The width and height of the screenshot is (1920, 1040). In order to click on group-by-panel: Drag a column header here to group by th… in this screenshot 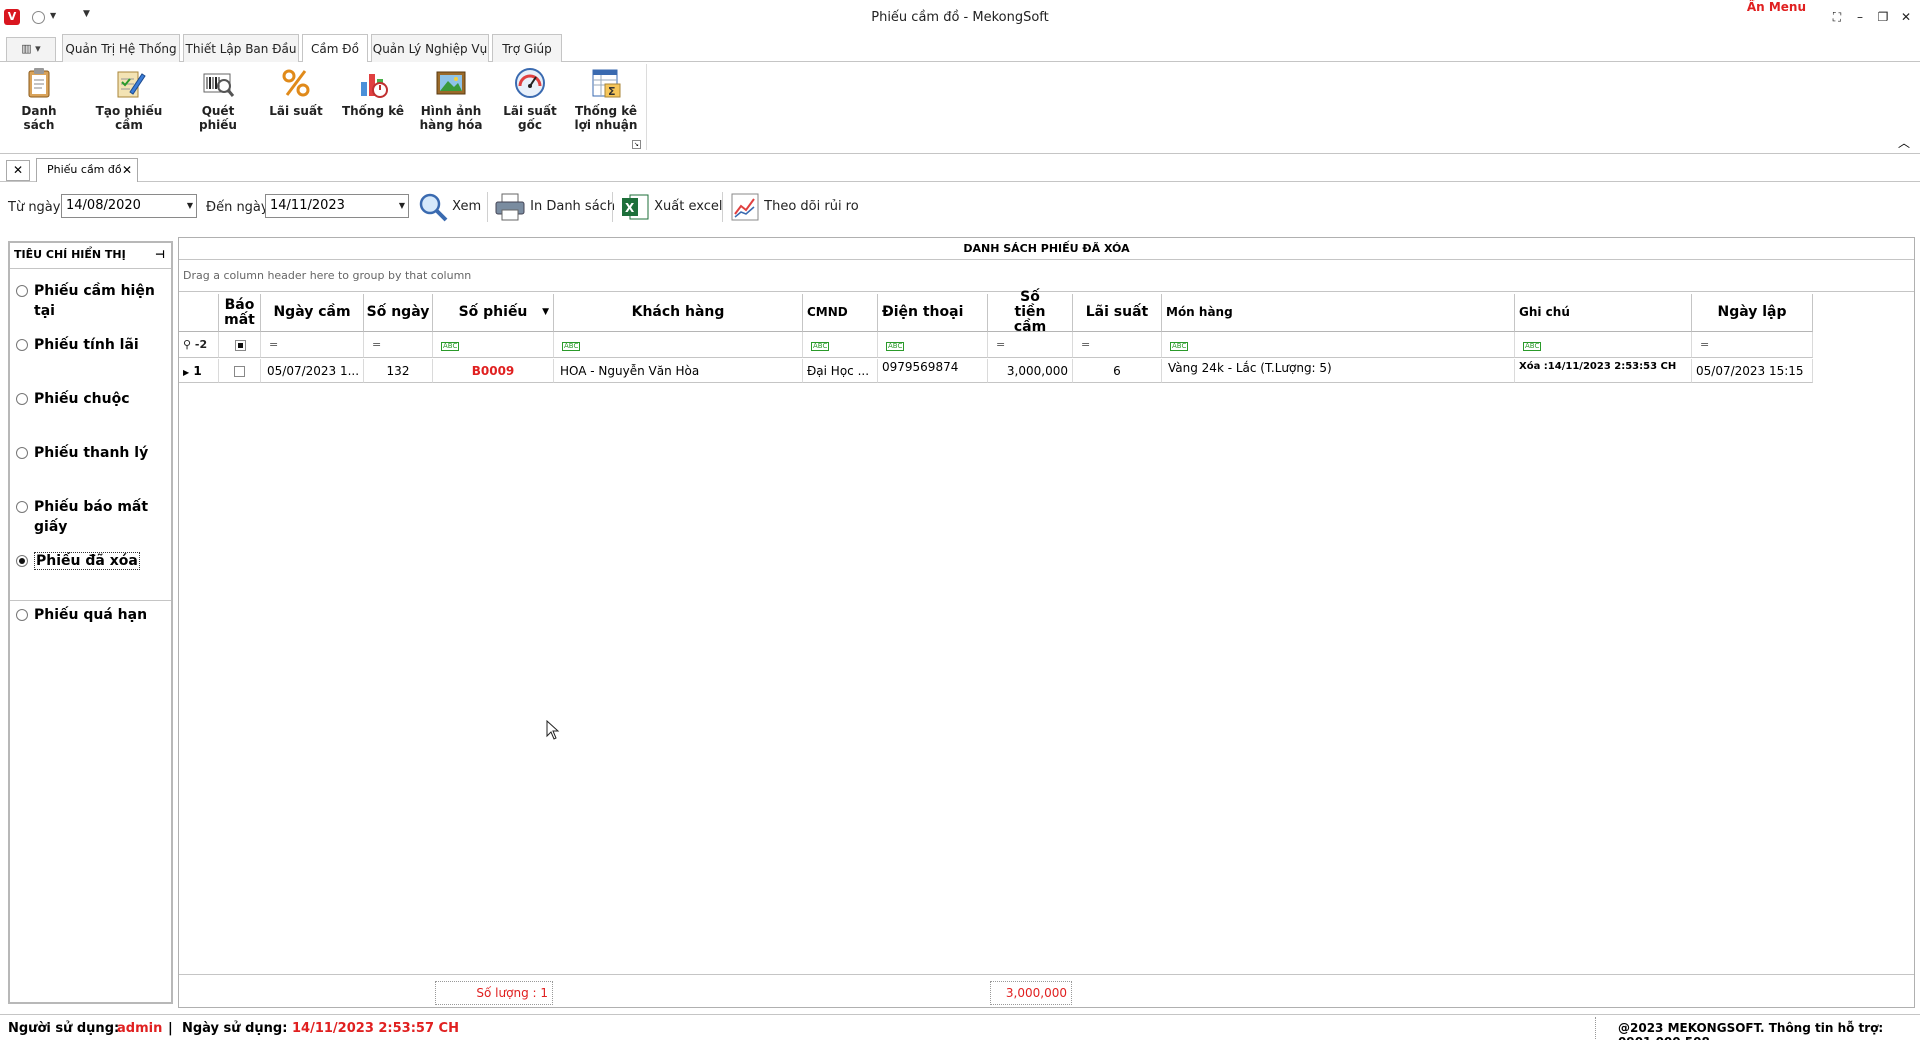, I will do `click(1046, 276)`.